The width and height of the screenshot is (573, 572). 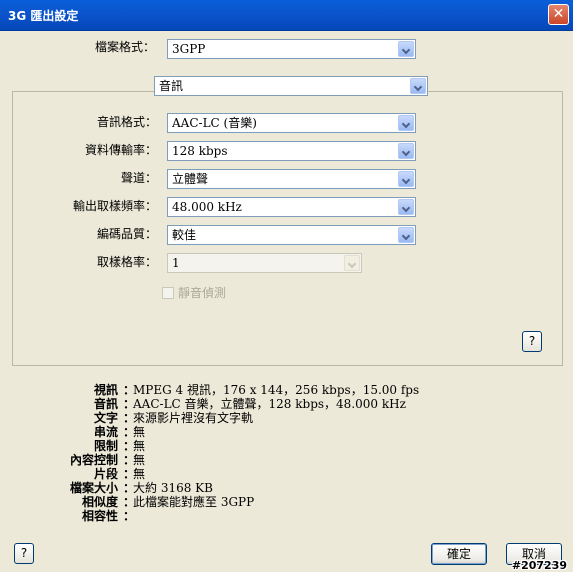 What do you see at coordinates (291, 179) in the screenshot?
I see `channels-select: 立體聲` at bounding box center [291, 179].